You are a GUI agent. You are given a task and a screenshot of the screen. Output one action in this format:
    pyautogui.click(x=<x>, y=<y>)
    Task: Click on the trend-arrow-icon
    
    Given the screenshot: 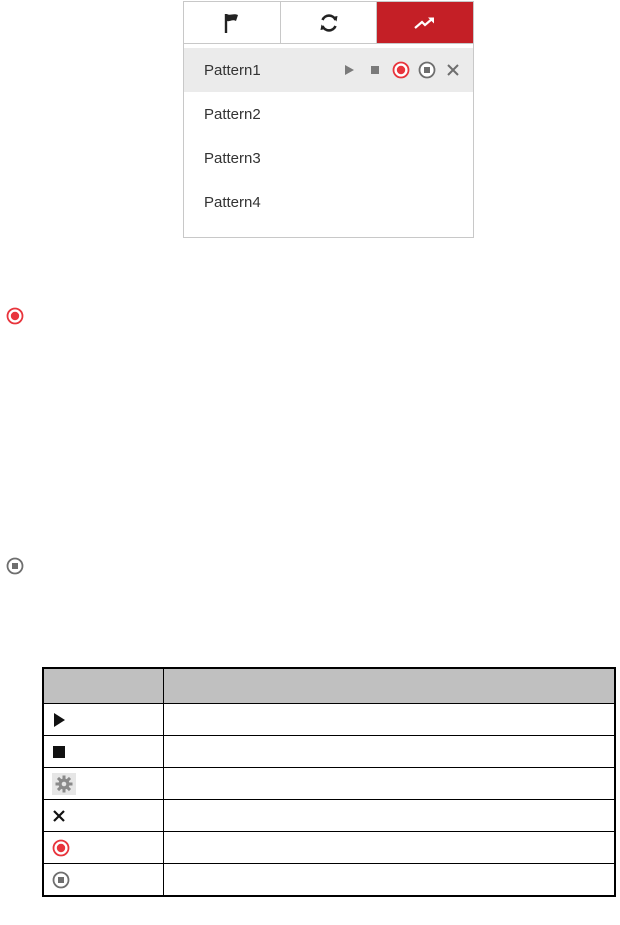 What is the action you would take?
    pyautogui.click(x=424, y=23)
    